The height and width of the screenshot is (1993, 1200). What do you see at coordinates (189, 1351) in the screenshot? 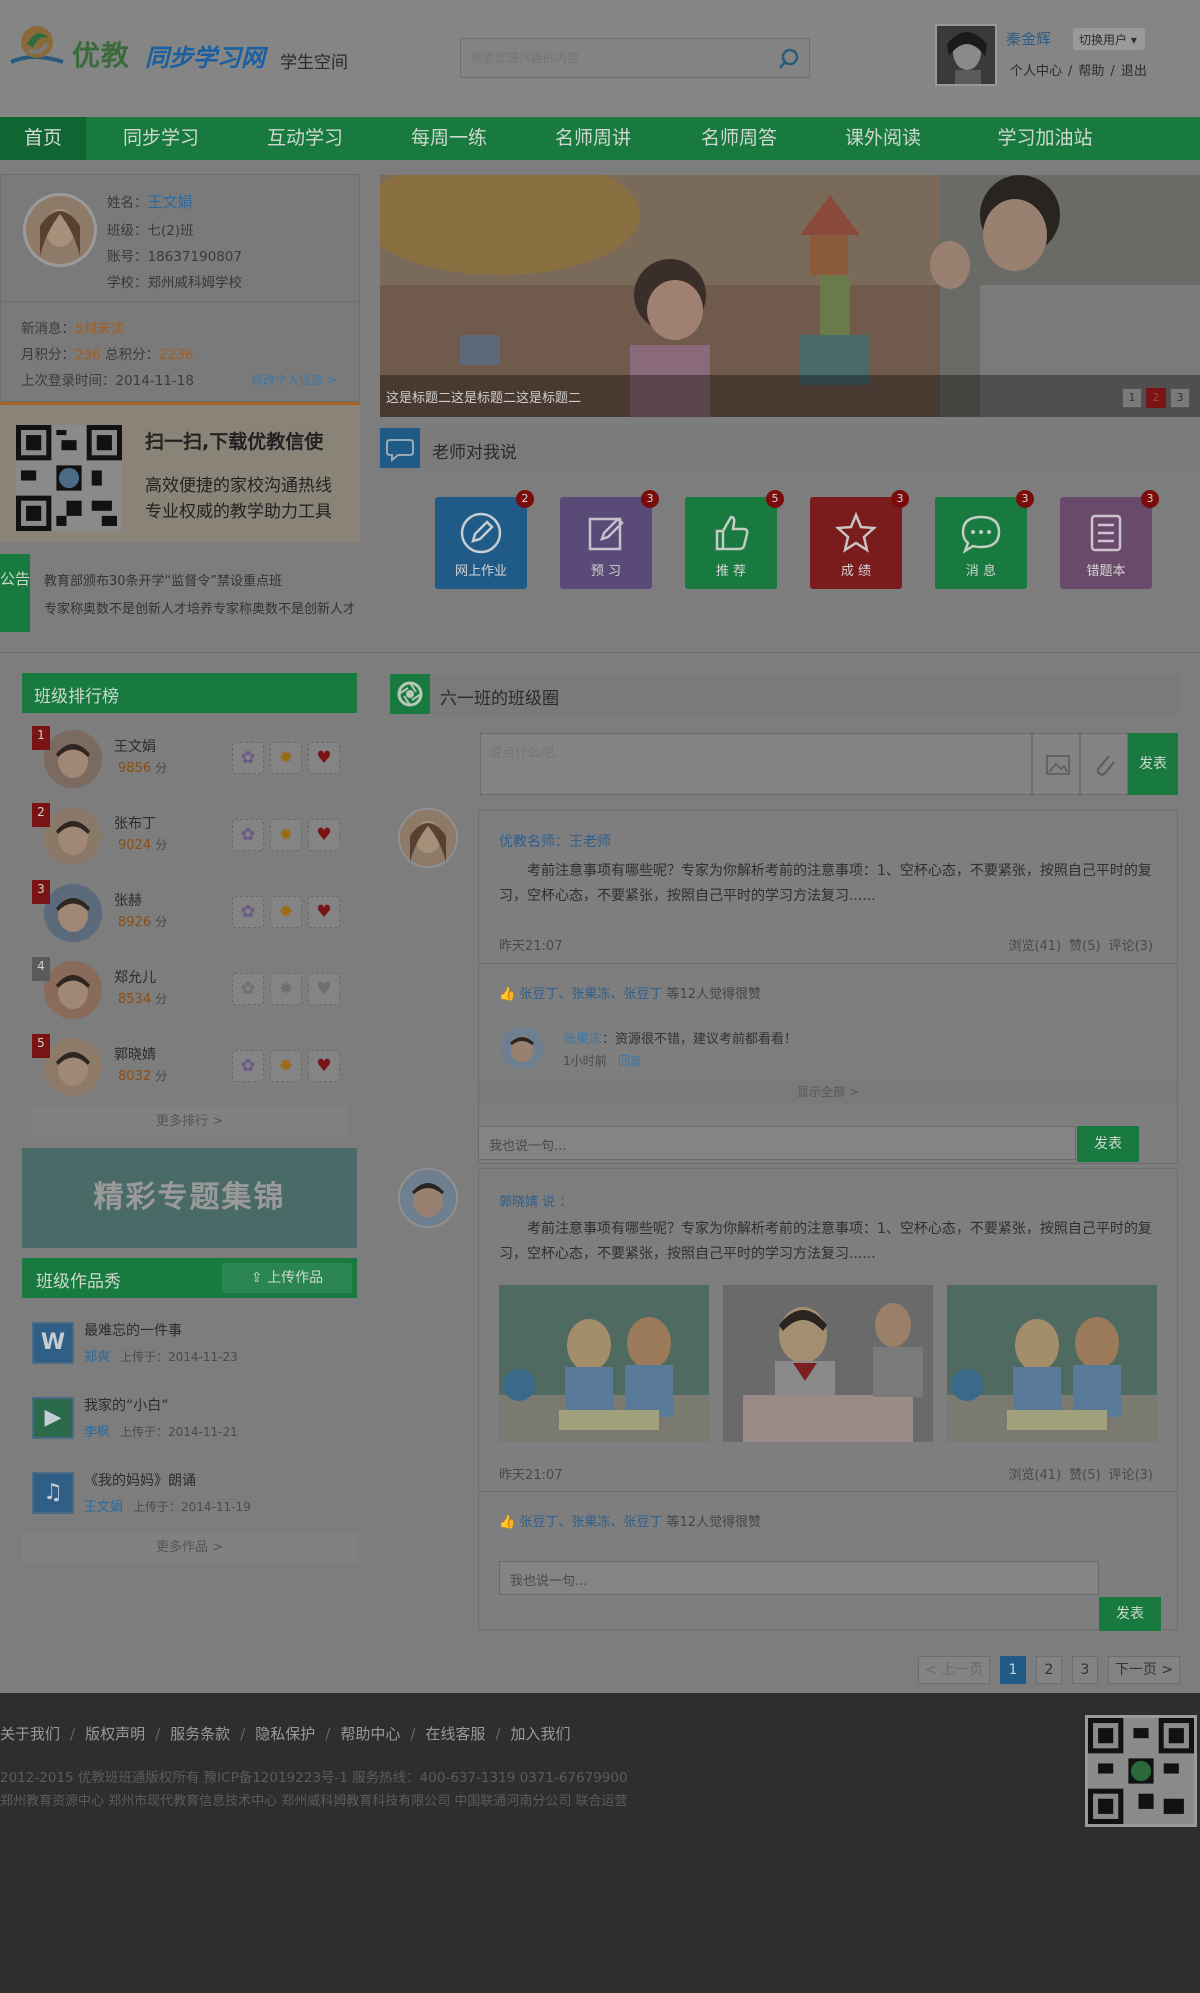
I see `work-item: W 最难忘的一件事 郑爽 上传于：2014-11-23` at bounding box center [189, 1351].